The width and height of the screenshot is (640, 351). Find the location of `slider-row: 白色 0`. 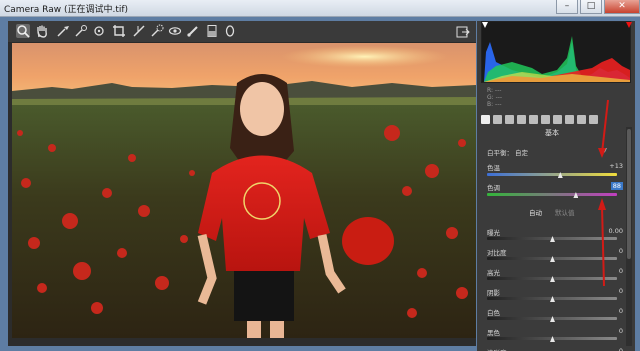

slider-row: 白色 0 is located at coordinates (556, 312).